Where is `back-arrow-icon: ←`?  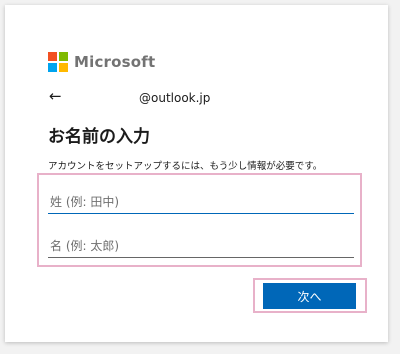
back-arrow-icon: ← is located at coordinates (55, 96).